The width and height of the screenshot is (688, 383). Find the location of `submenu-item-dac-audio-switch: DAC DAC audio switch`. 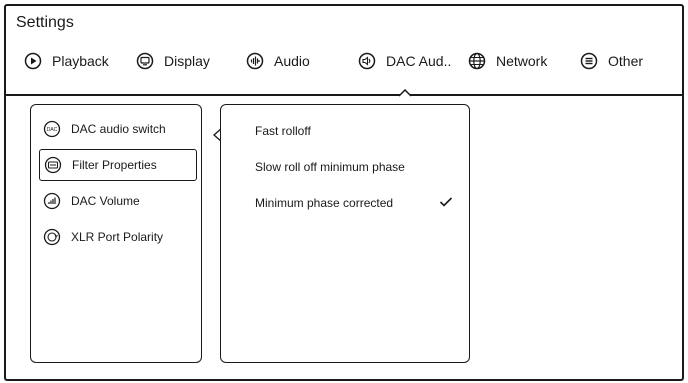

submenu-item-dac-audio-switch: DAC DAC audio switch is located at coordinates (118, 129).